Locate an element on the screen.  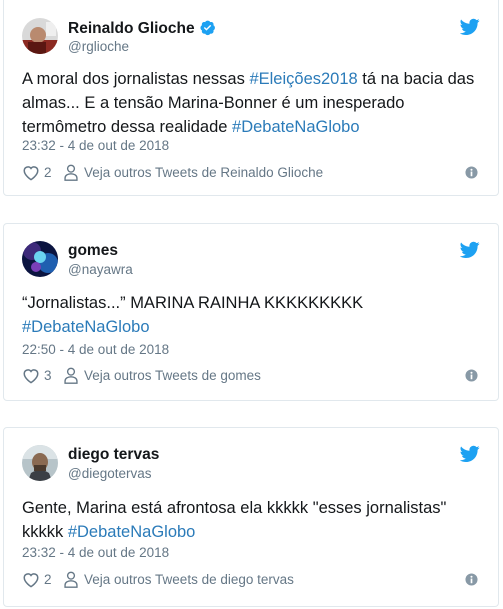
tweet-header: Reinaldo Glioche @rglioche is located at coordinates (252, 38).